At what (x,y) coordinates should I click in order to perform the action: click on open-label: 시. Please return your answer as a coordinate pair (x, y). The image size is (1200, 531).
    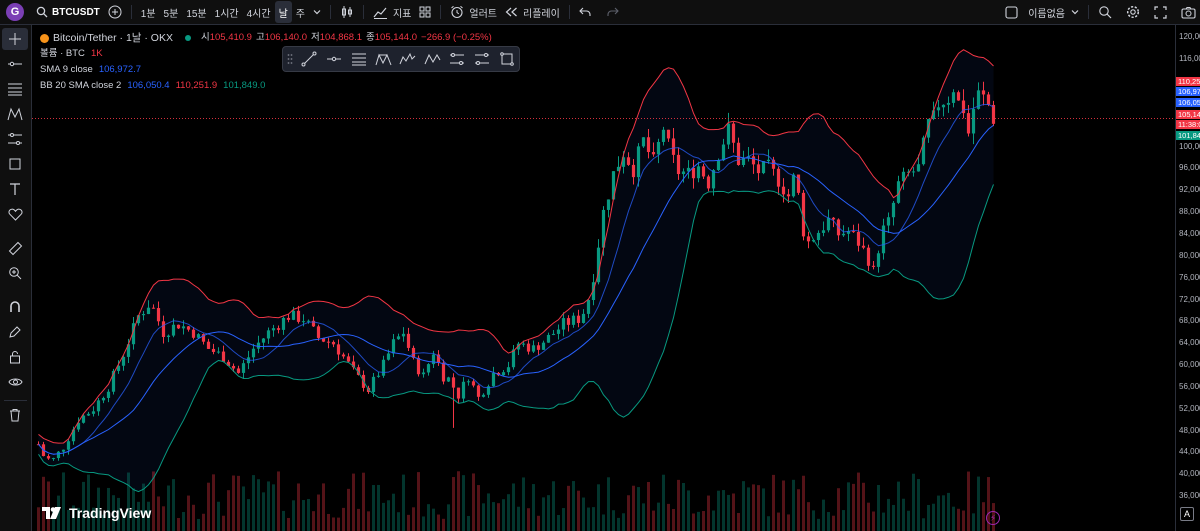
    Looking at the image, I should click on (205, 37).